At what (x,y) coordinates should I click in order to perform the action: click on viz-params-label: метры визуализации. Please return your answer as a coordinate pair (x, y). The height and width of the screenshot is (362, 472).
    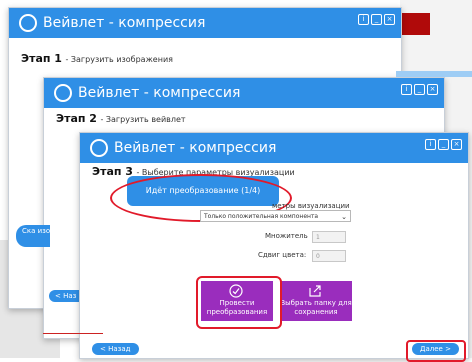
    Looking at the image, I should click on (311, 206).